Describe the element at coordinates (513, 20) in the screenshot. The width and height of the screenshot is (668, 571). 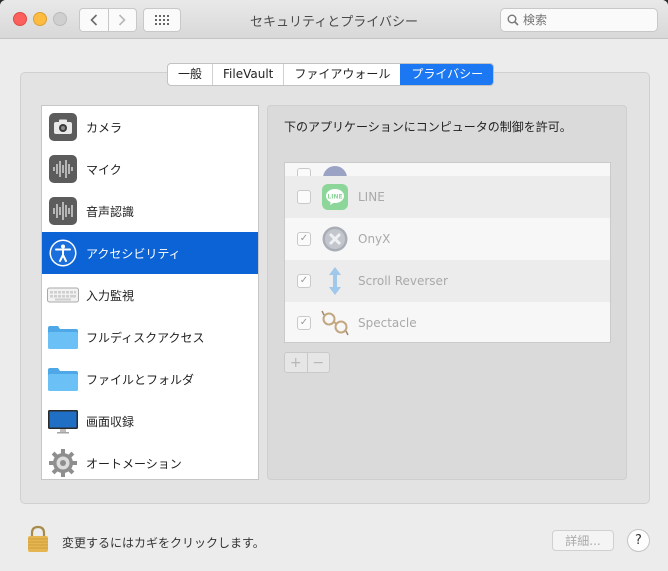
I see `search-icon` at that location.